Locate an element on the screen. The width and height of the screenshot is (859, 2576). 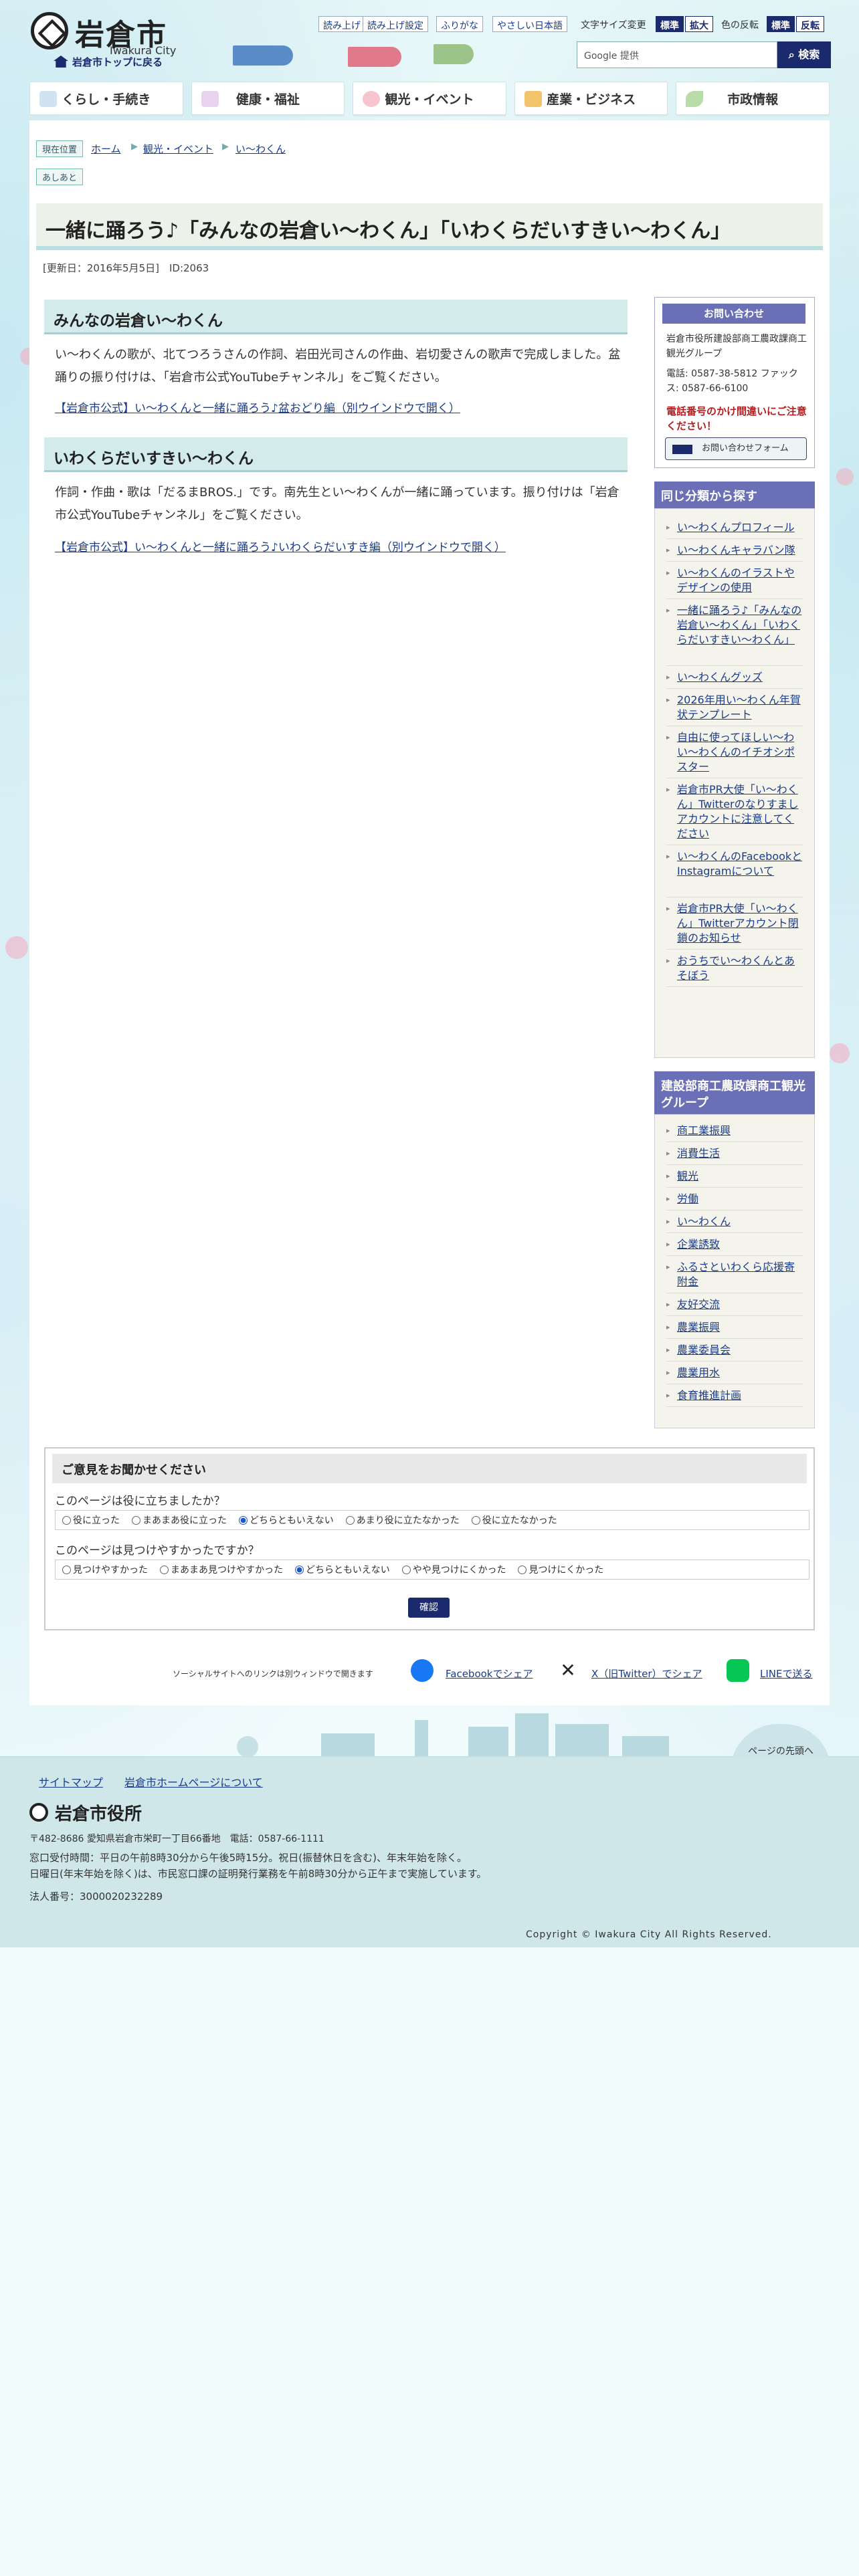
line-share-link: LINEで送る is located at coordinates (786, 1674).